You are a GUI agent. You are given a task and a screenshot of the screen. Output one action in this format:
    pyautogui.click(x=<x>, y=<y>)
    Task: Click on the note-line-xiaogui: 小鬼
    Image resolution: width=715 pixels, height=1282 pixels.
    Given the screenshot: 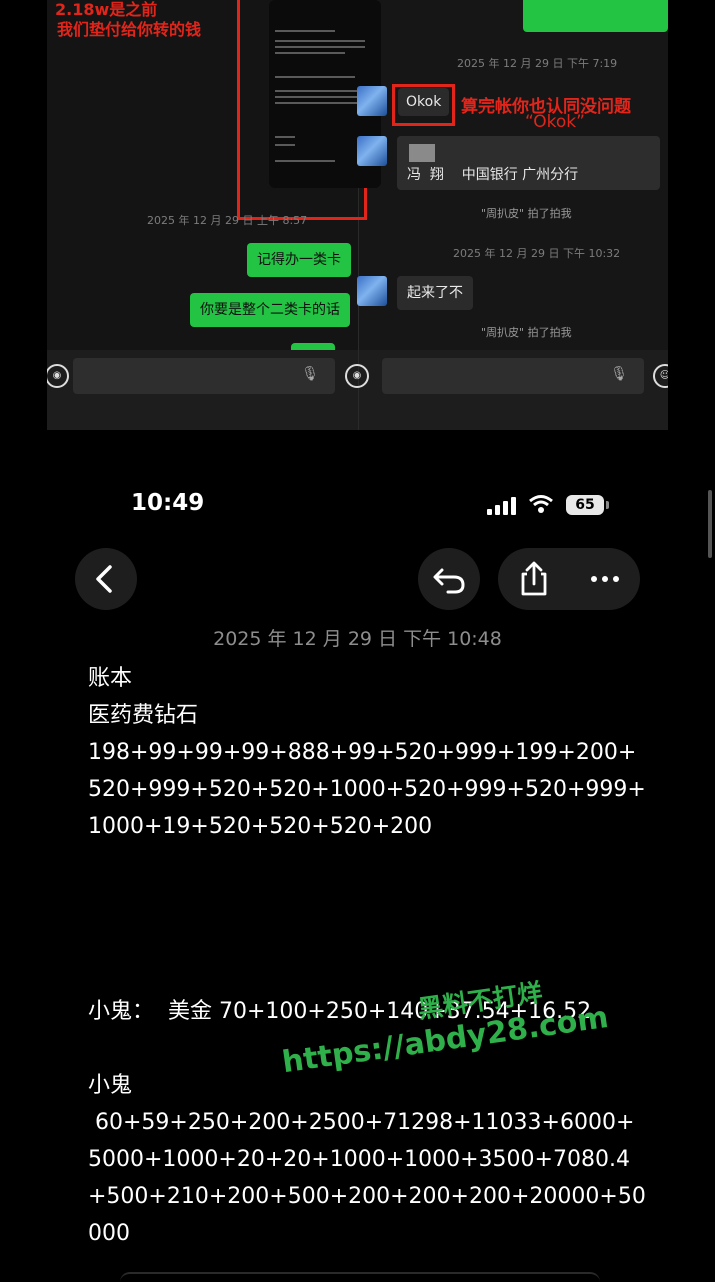 What is the action you would take?
    pyautogui.click(x=110, y=1085)
    